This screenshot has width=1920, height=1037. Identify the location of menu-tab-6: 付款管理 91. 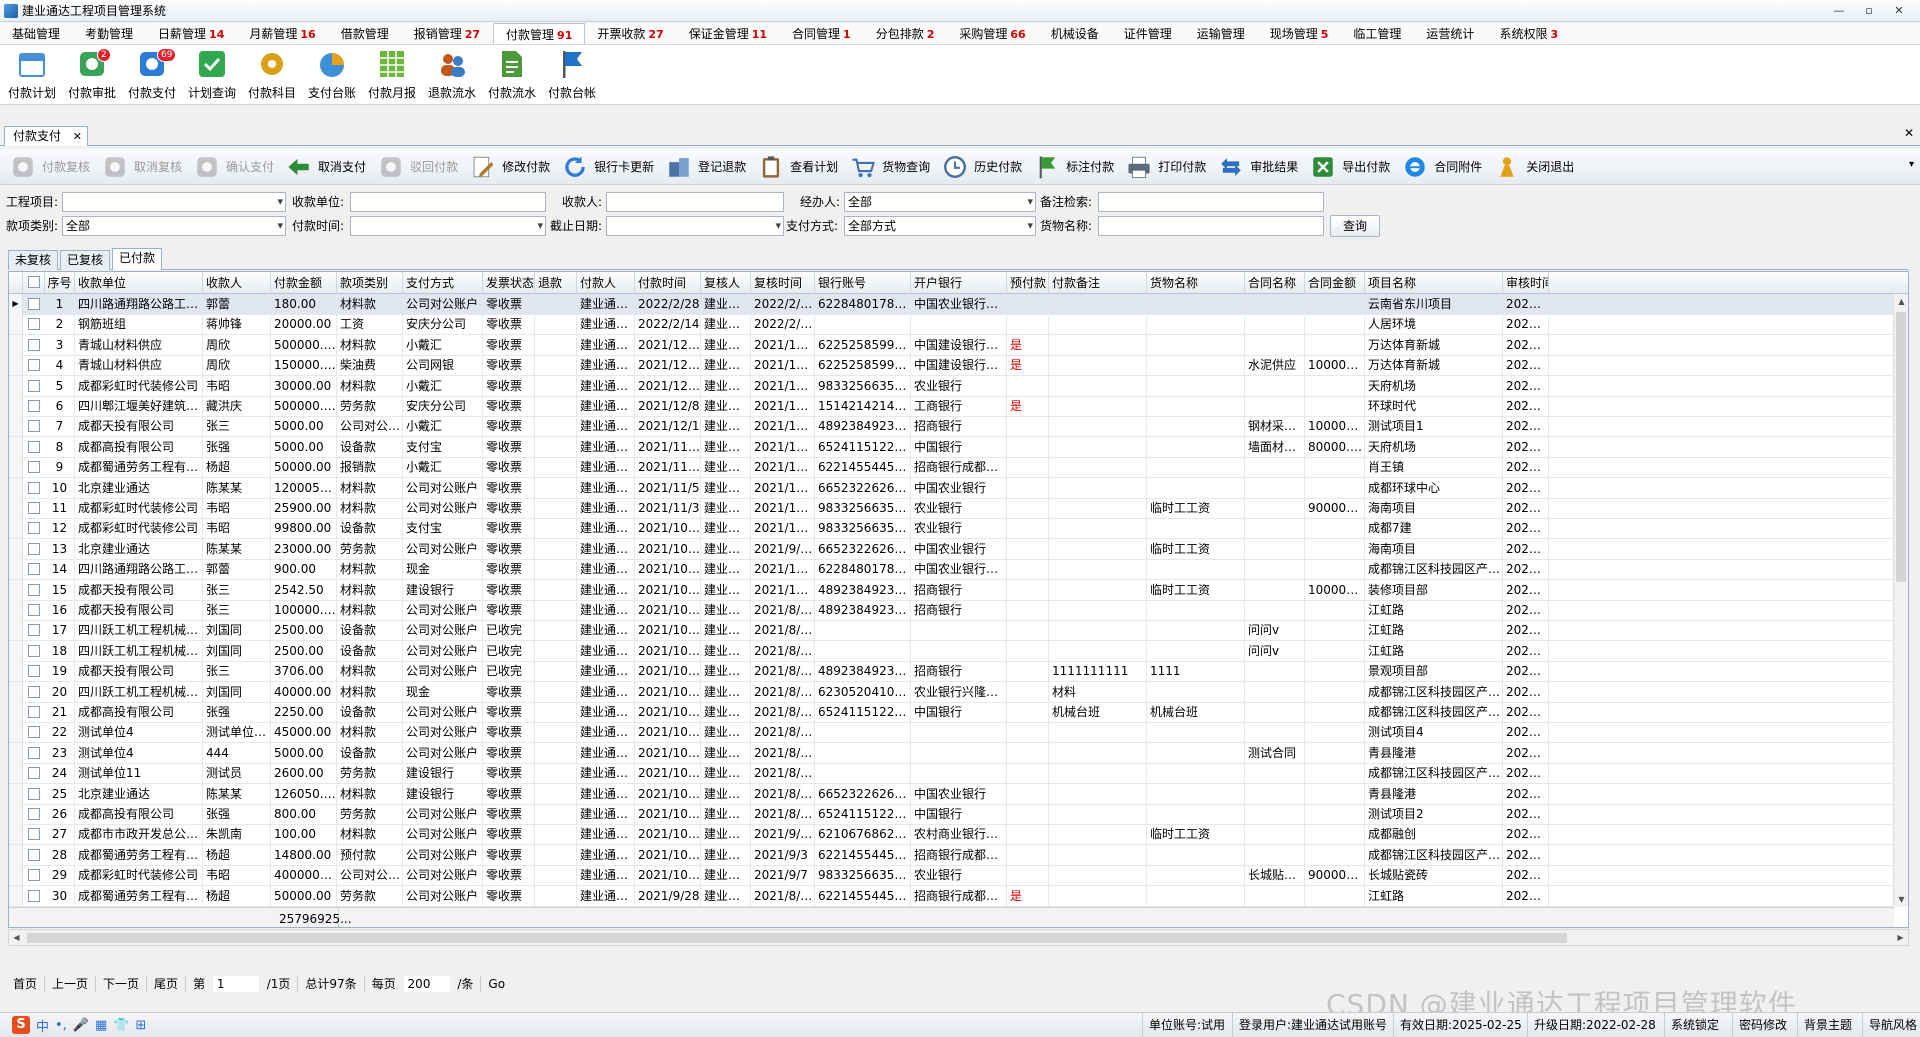
(539, 33).